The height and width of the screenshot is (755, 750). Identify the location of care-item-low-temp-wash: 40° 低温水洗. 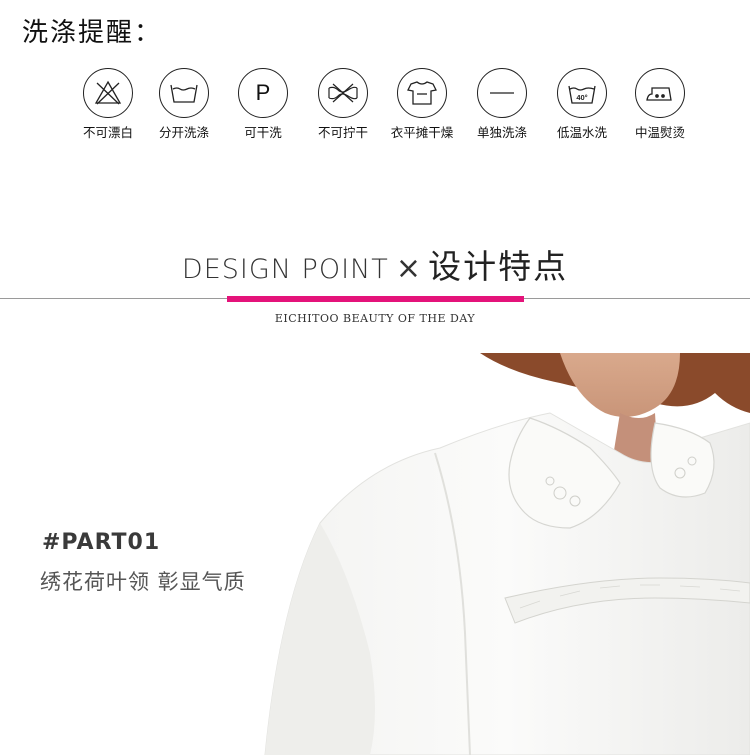
(582, 104).